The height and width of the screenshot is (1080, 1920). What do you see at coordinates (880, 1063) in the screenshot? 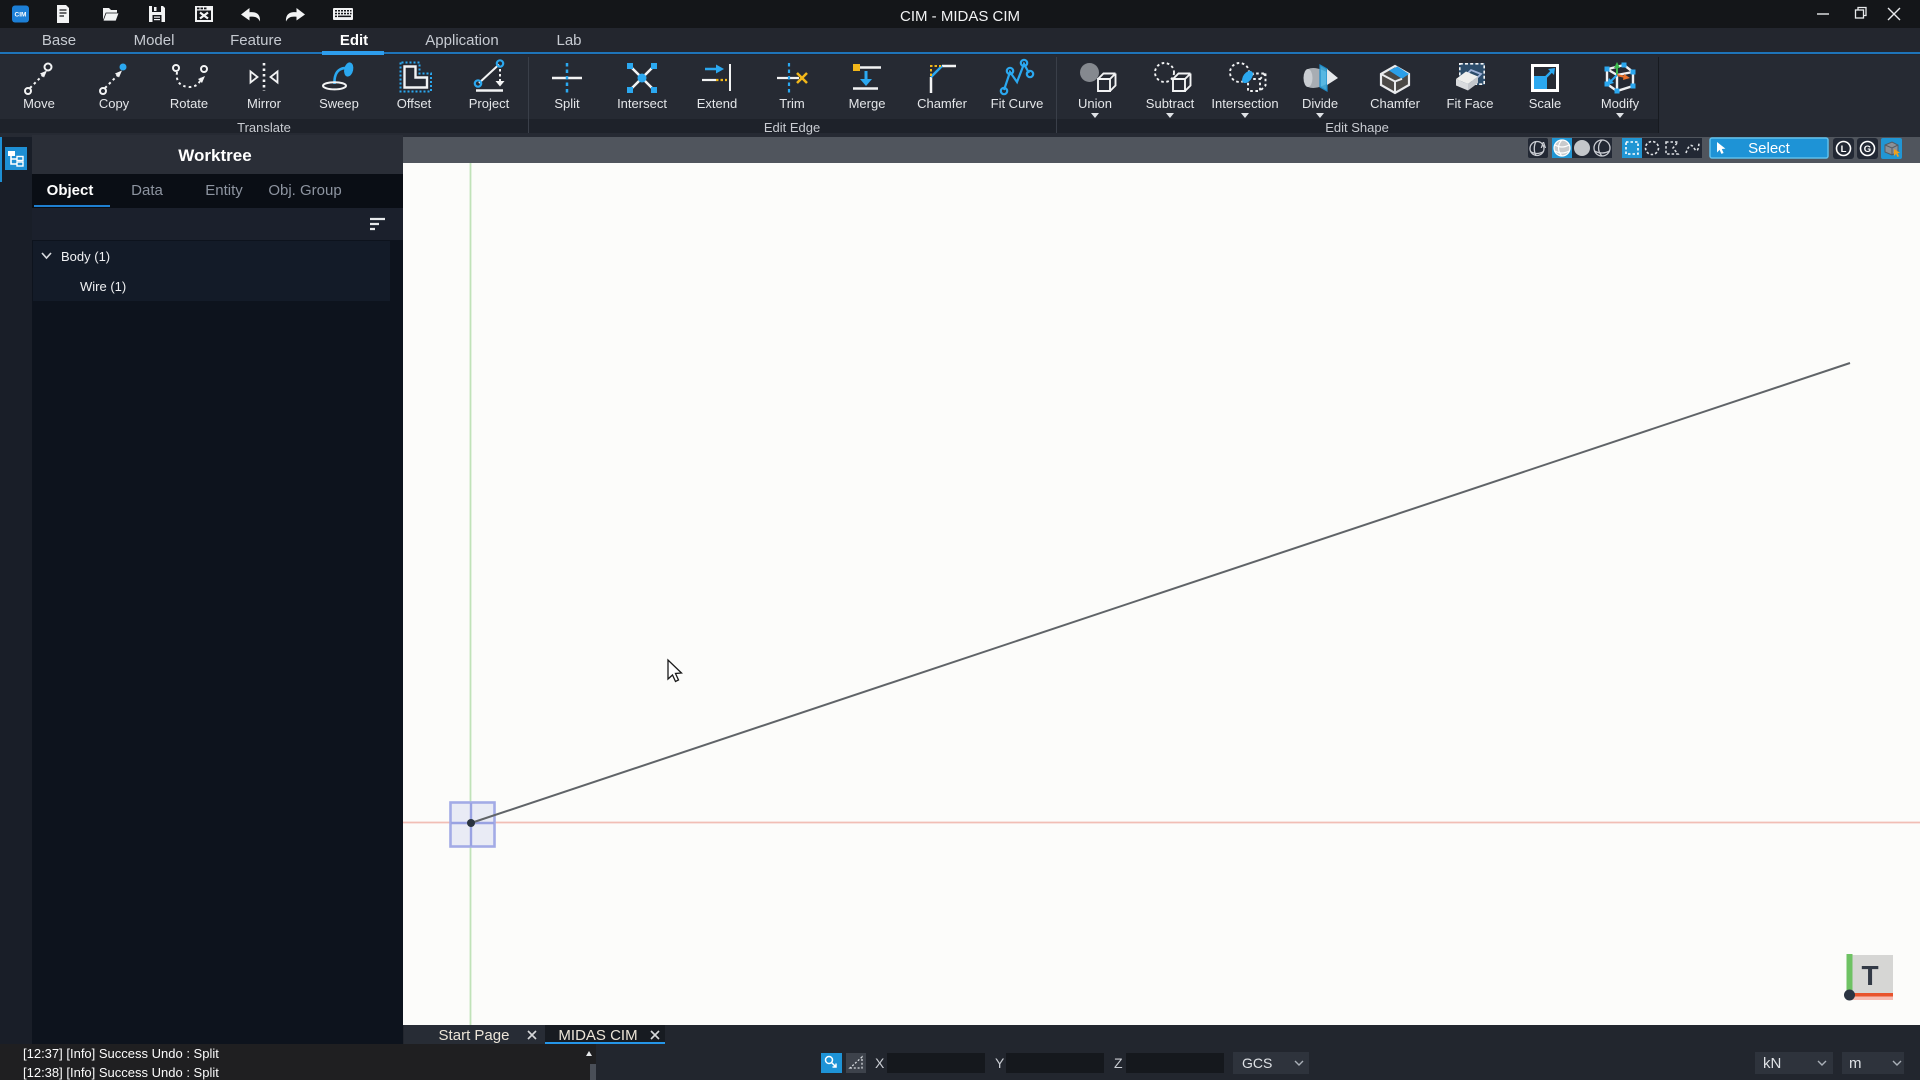
I see `svg-text: X` at bounding box center [880, 1063].